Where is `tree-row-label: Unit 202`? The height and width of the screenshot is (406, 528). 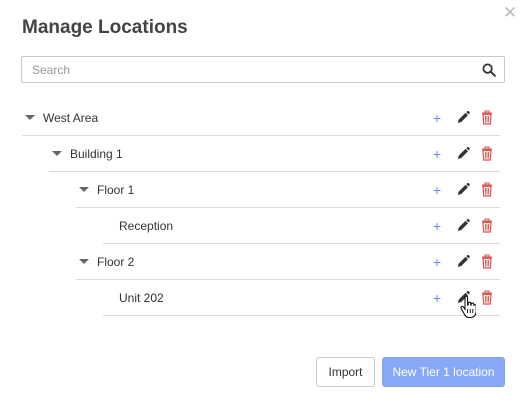 tree-row-label: Unit 202 is located at coordinates (141, 298).